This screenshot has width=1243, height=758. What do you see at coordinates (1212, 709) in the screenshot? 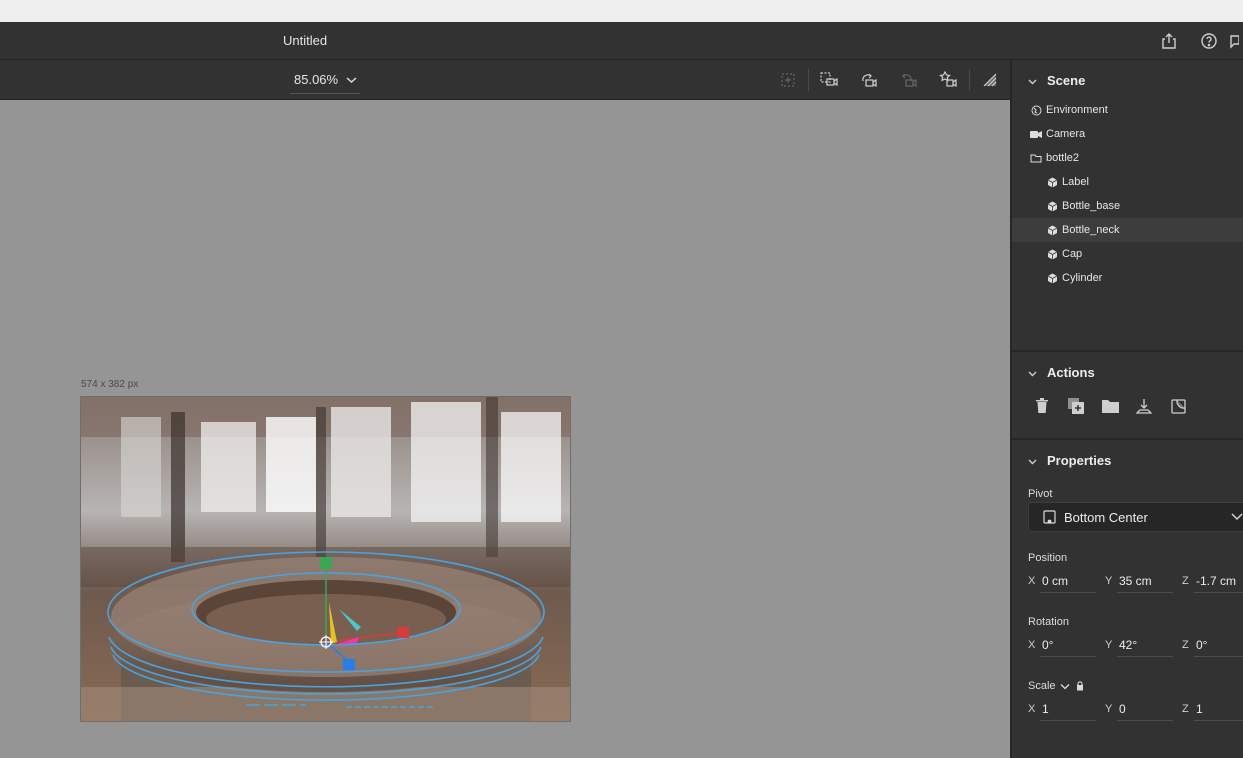
I see `scale-z-field: Z 1` at bounding box center [1212, 709].